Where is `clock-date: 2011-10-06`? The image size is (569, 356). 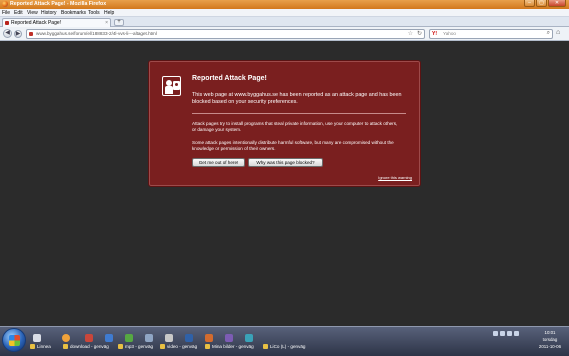 clock-date: 2011-10-06 is located at coordinates (550, 346).